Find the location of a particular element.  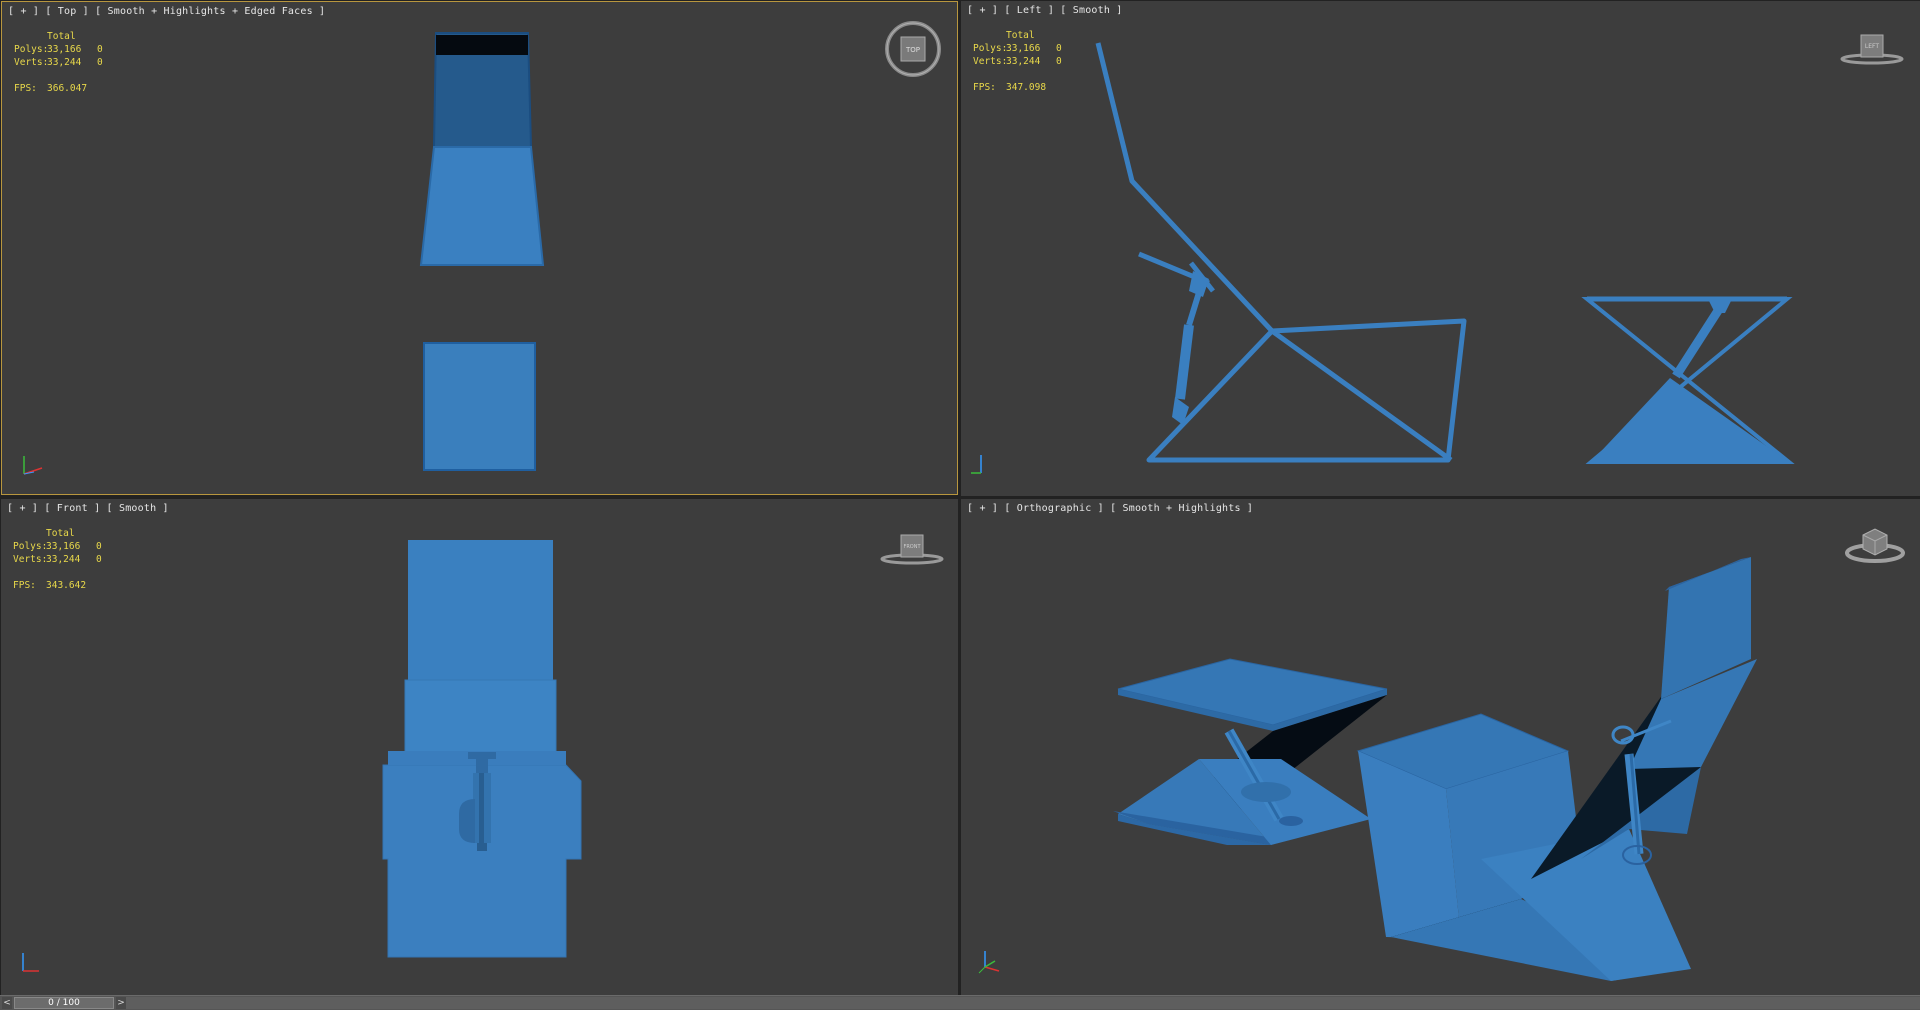

svg-text: FRONT is located at coordinates (912, 547).